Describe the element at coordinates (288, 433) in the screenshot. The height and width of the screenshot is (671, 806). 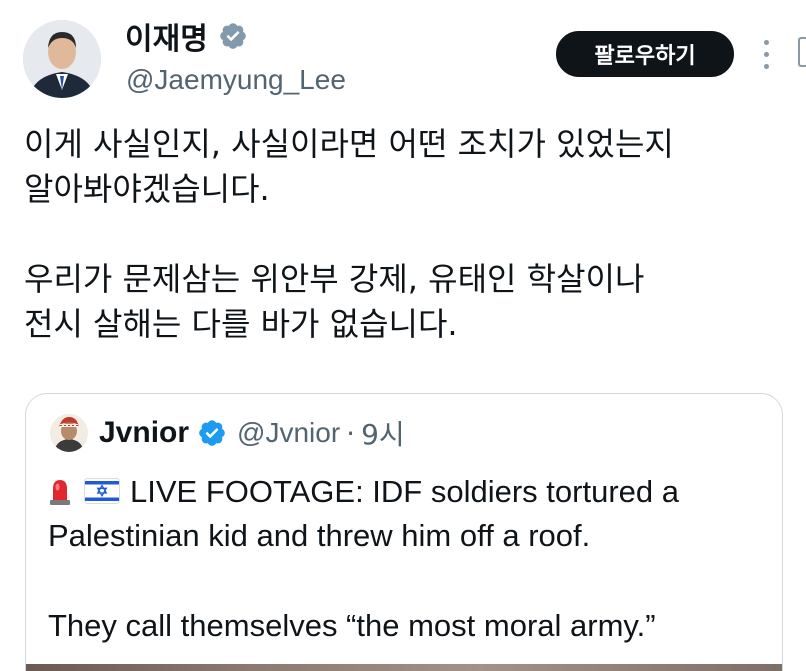
I see `quoted-author-handle: @Jvnior` at that location.